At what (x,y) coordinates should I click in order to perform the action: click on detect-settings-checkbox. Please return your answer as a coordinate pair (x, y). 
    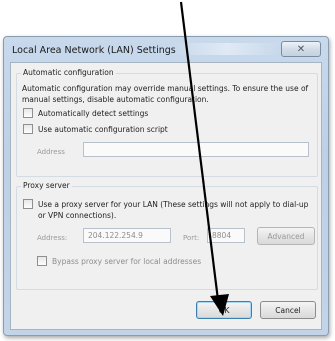
    Looking at the image, I should click on (28, 113).